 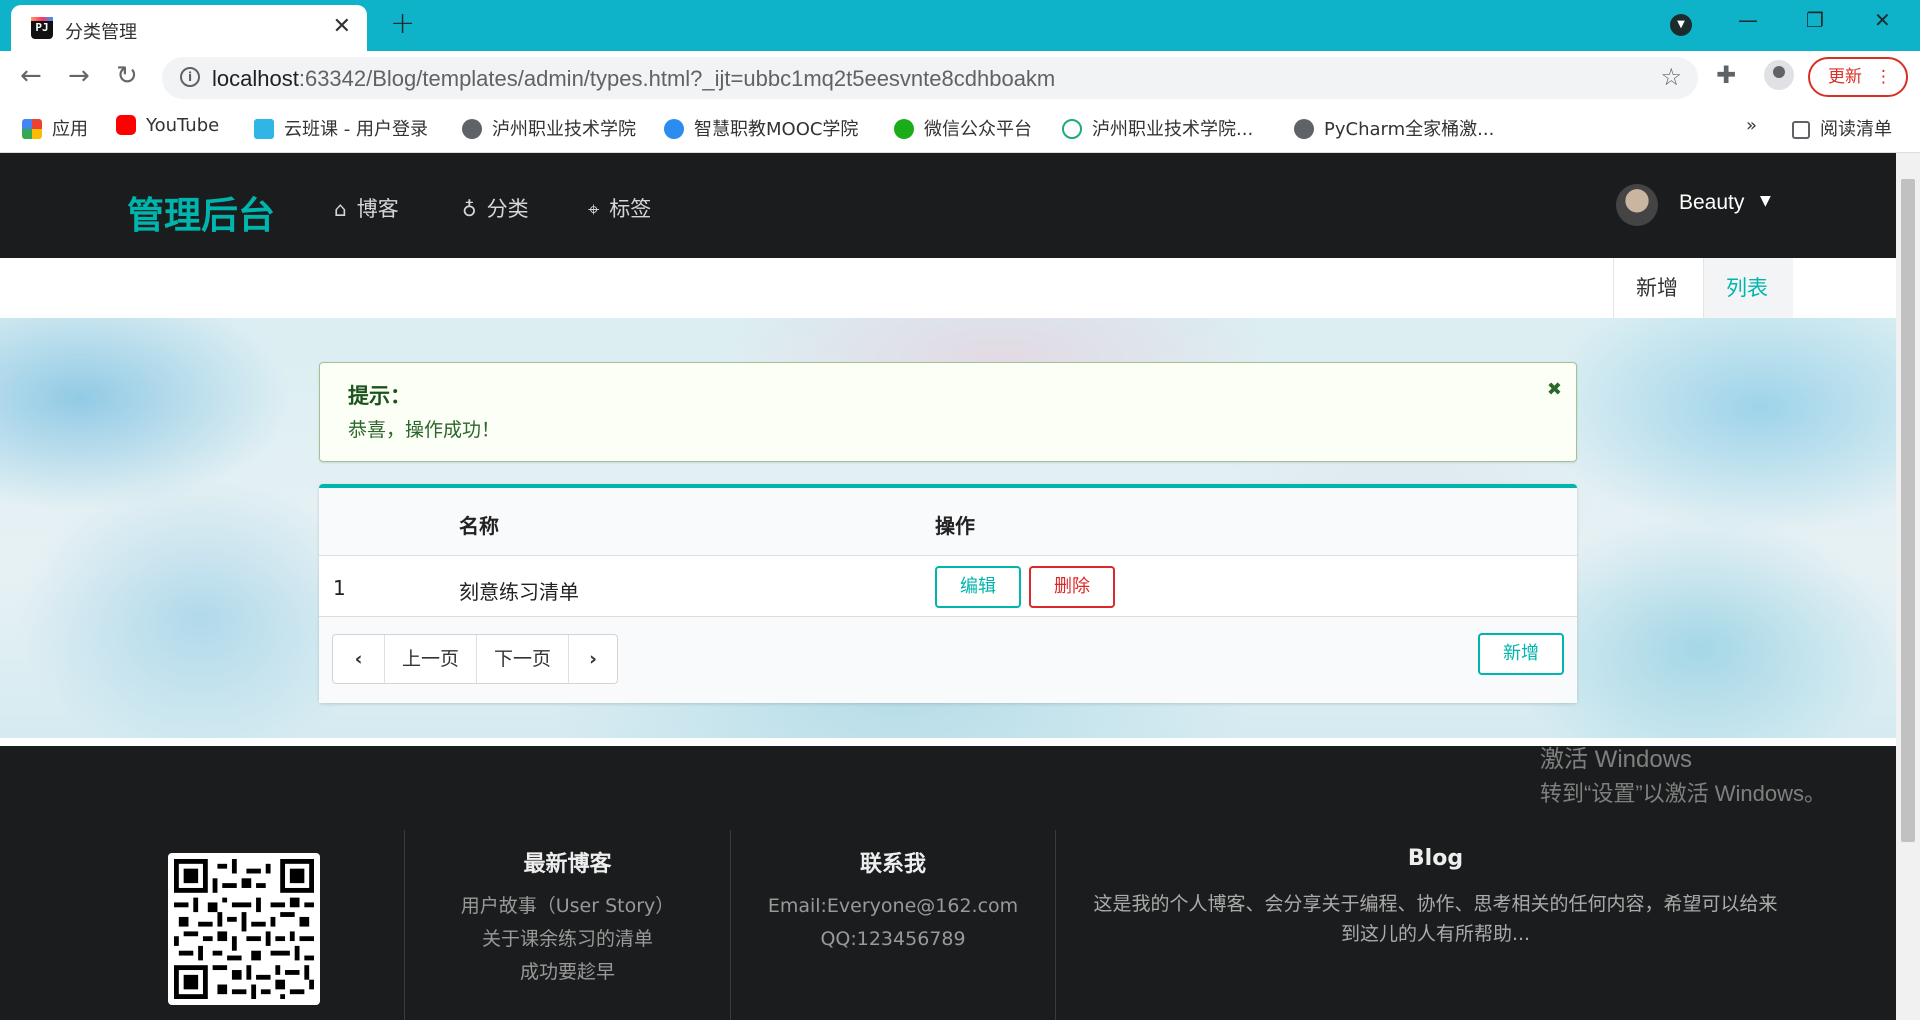 I want to click on category-table: 名称 操作 1 刻意练习清单 编辑 删除 ‹ 上一页 下一页 › 新增, so click(x=948, y=593).